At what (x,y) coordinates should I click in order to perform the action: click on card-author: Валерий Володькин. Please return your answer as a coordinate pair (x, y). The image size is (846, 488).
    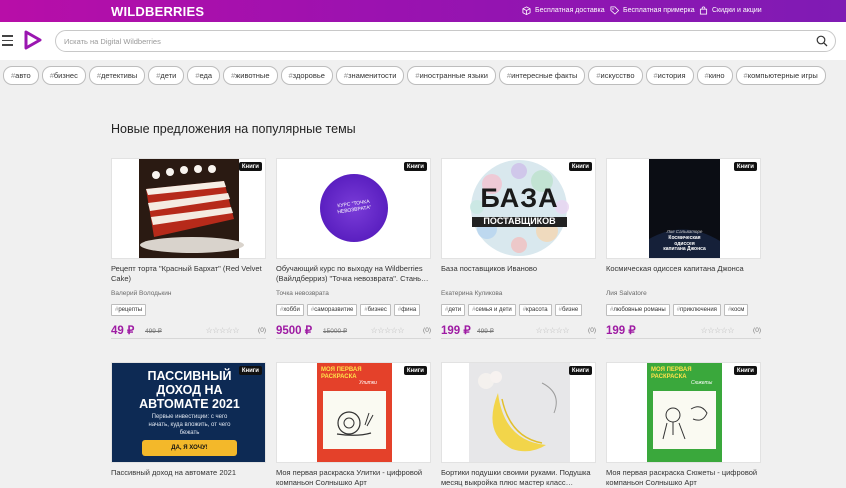
    Looking at the image, I should click on (188, 294).